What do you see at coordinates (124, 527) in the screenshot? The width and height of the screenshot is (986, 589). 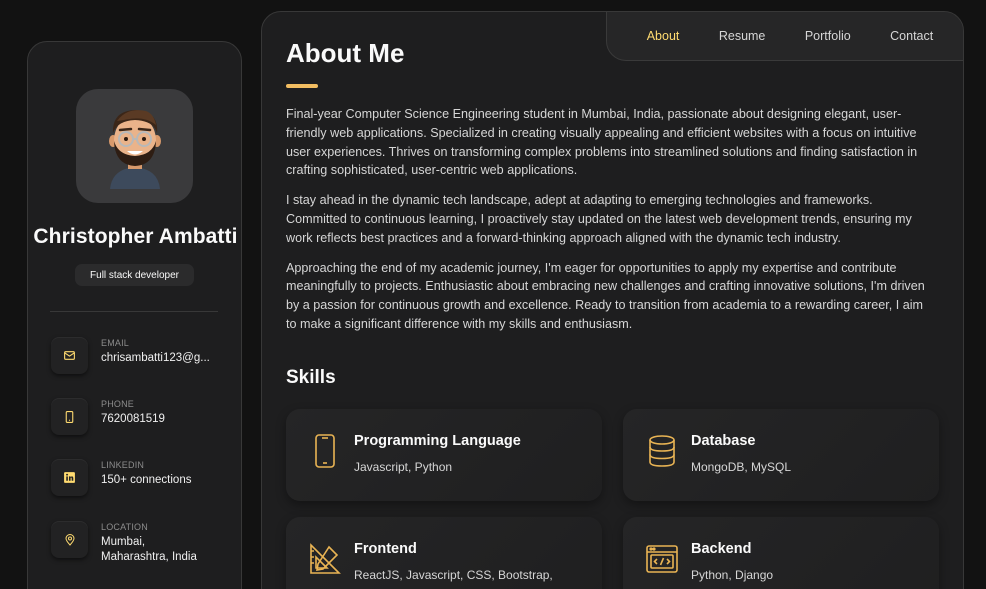 I see `contact-label: LOCATION` at bounding box center [124, 527].